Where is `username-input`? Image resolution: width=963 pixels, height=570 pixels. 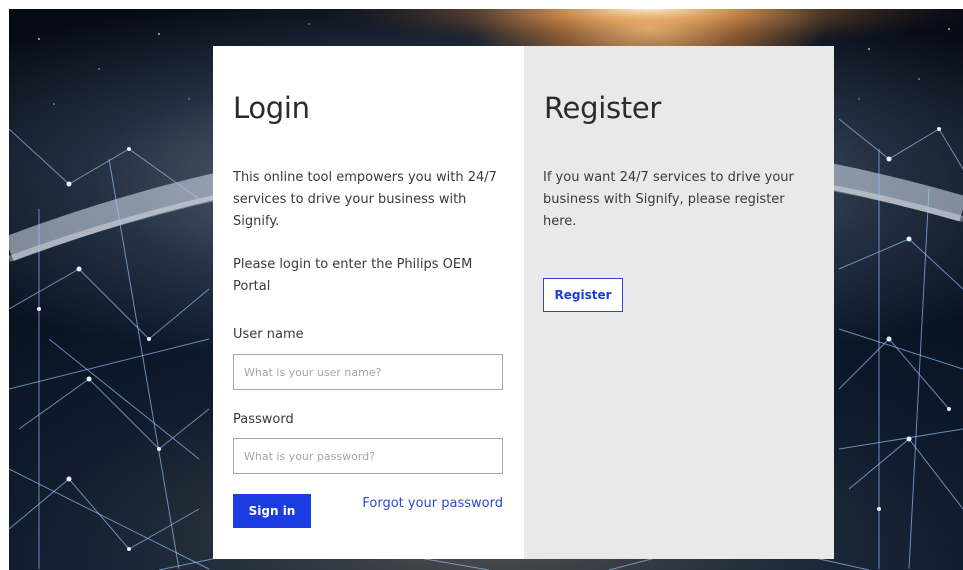 username-input is located at coordinates (368, 372).